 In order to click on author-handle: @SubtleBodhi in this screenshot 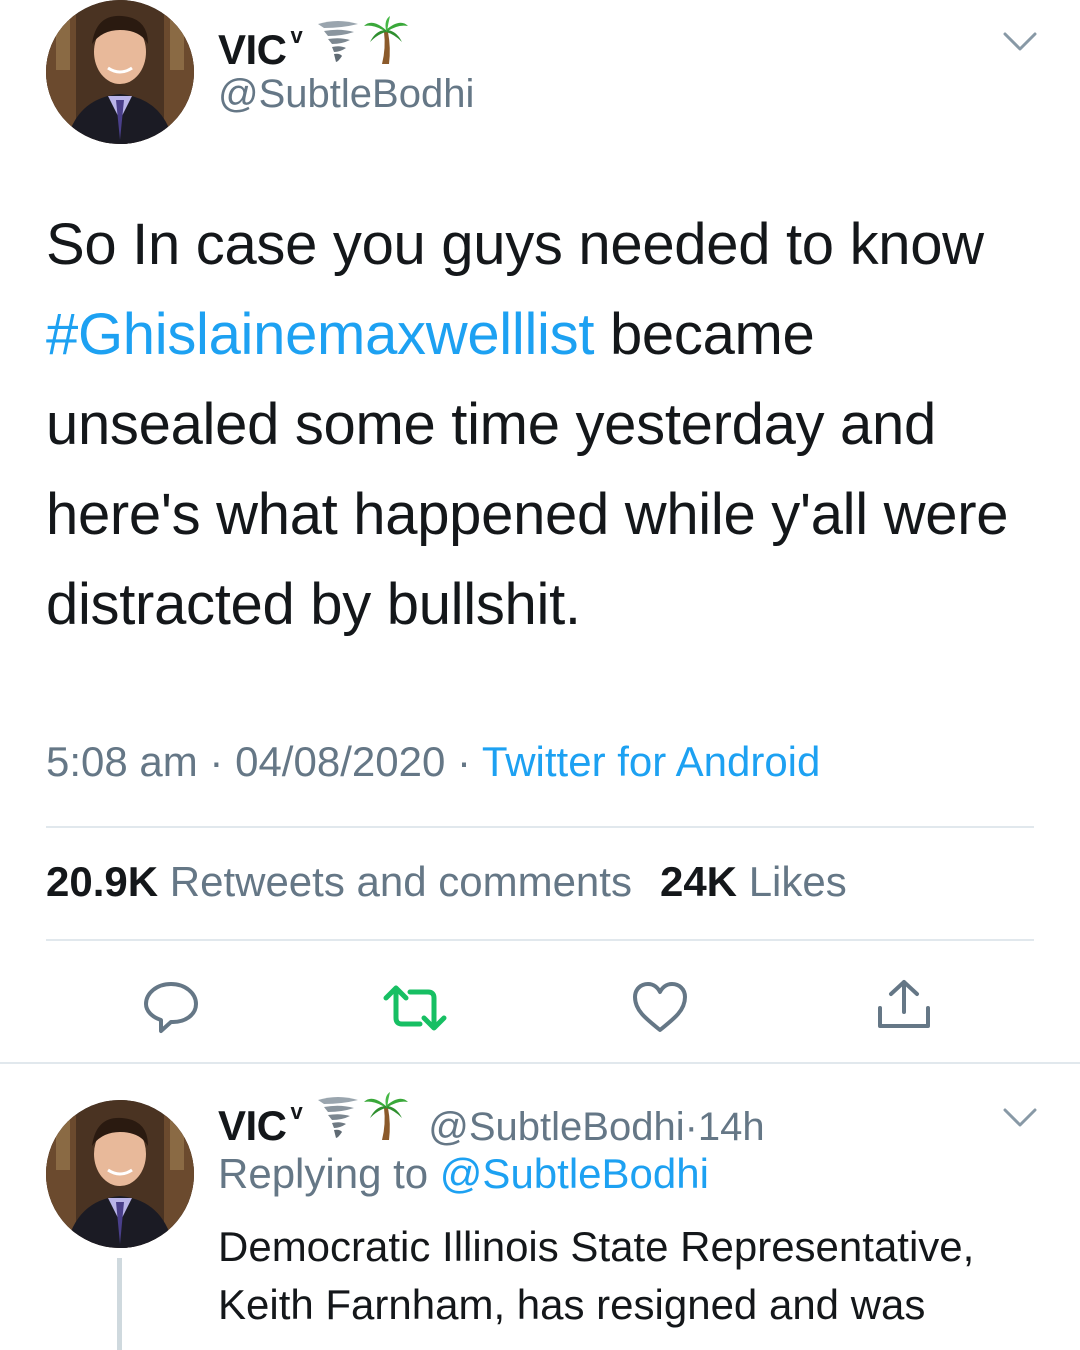, I will do `click(346, 94)`.